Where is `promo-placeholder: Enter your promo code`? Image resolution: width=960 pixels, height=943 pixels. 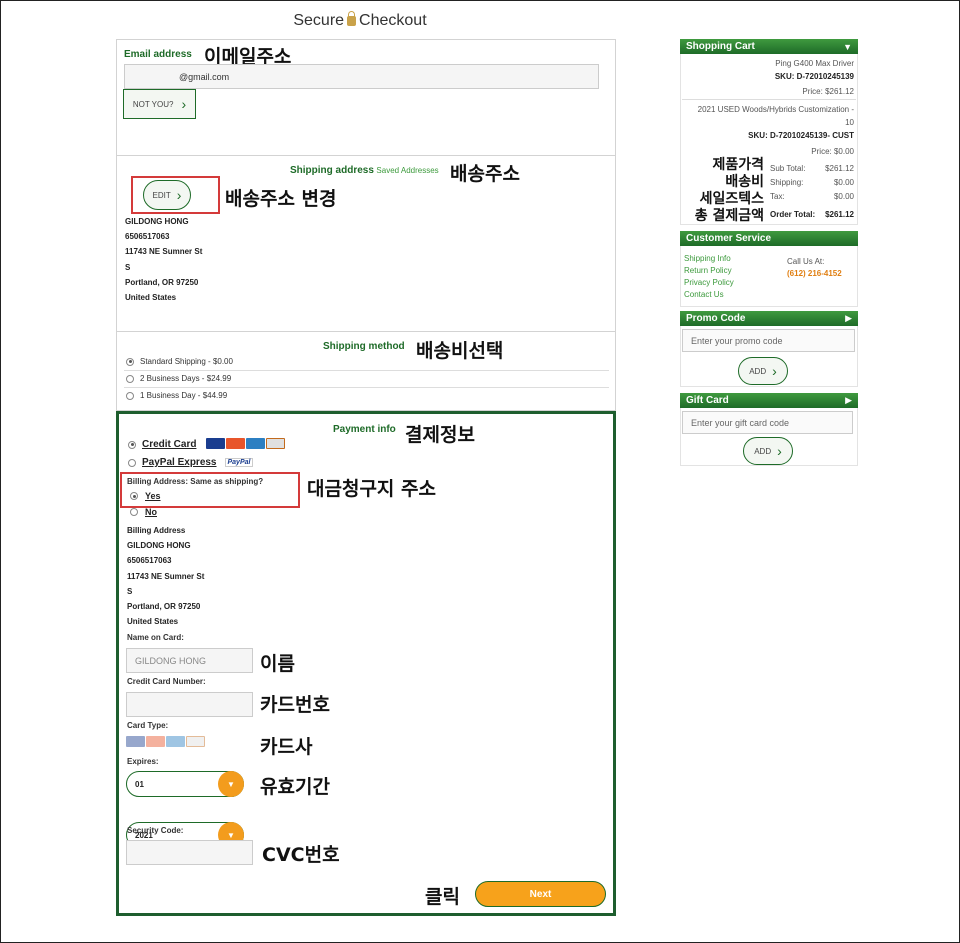
promo-placeholder: Enter your promo code is located at coordinates (737, 340).